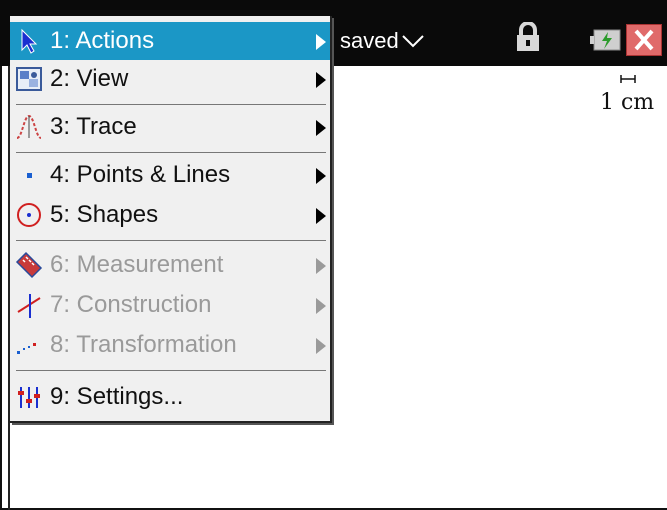 The height and width of the screenshot is (510, 667). I want to click on scale-label: 1 cm, so click(627, 102).